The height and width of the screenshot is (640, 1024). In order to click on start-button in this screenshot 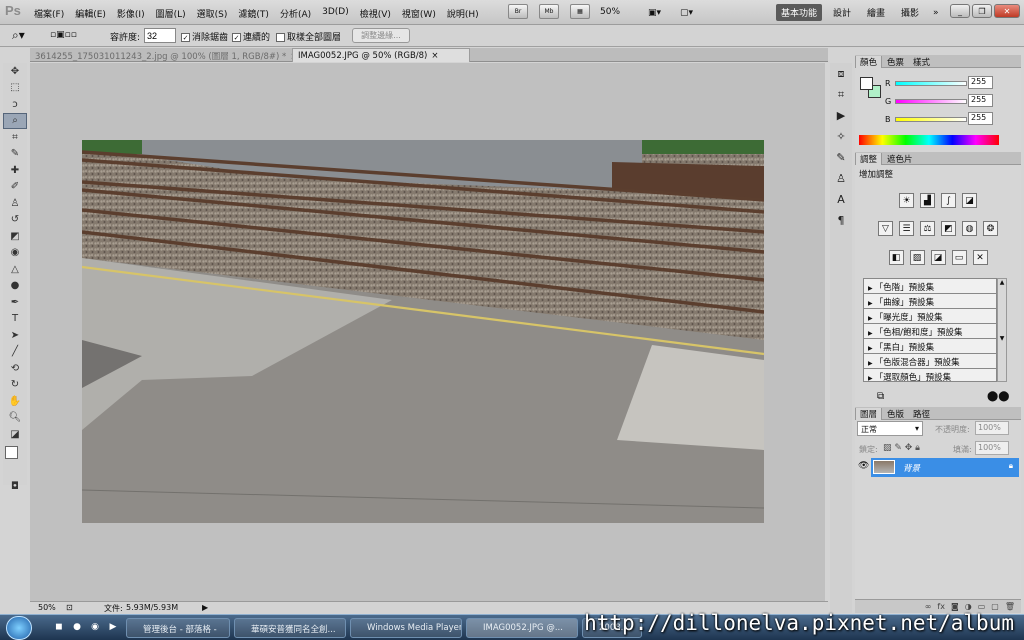, I will do `click(19, 628)`.